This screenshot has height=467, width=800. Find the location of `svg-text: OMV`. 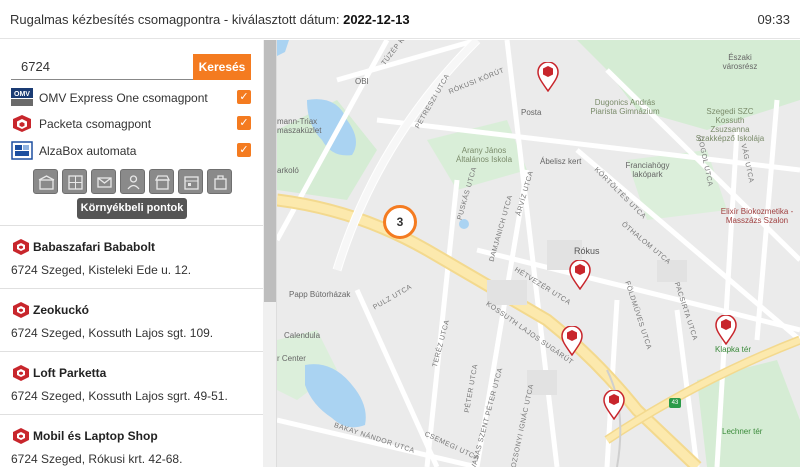

svg-text: OMV is located at coordinates (22, 94).